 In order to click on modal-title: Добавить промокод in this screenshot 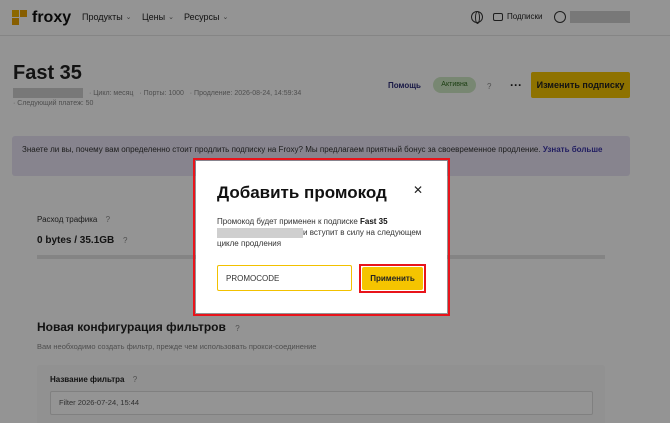, I will do `click(302, 192)`.